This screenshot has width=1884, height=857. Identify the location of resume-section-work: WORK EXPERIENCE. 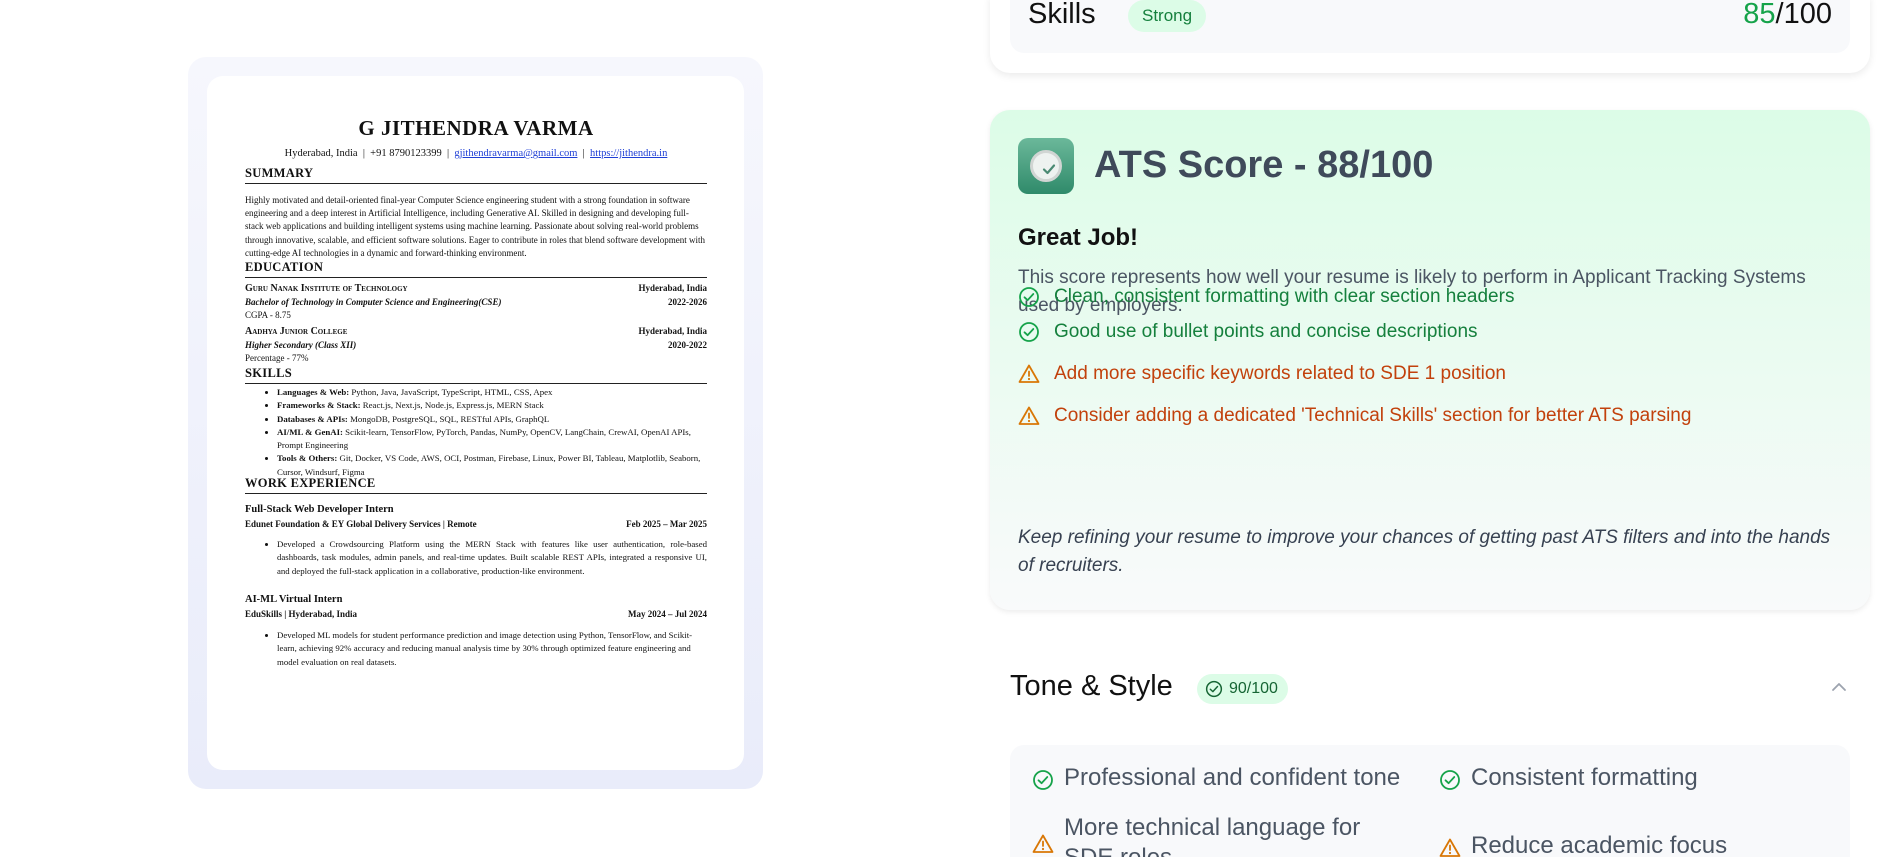
(476, 485).